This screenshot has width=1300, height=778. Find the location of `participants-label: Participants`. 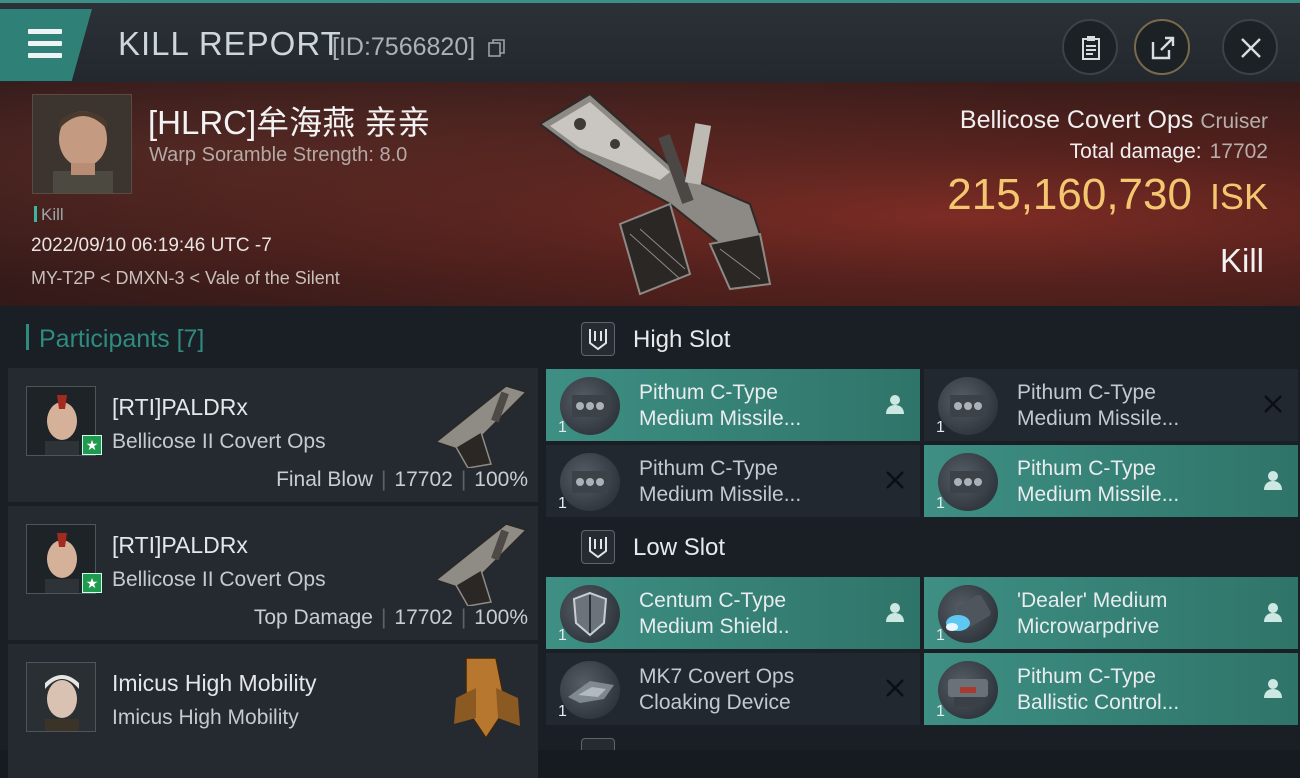

participants-label: Participants is located at coordinates (104, 339).